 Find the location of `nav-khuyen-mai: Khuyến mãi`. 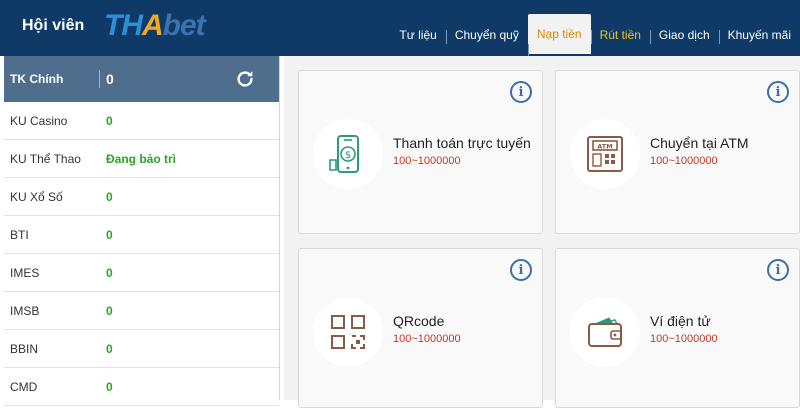

nav-khuyen-mai: Khuyến mãi is located at coordinates (759, 28).